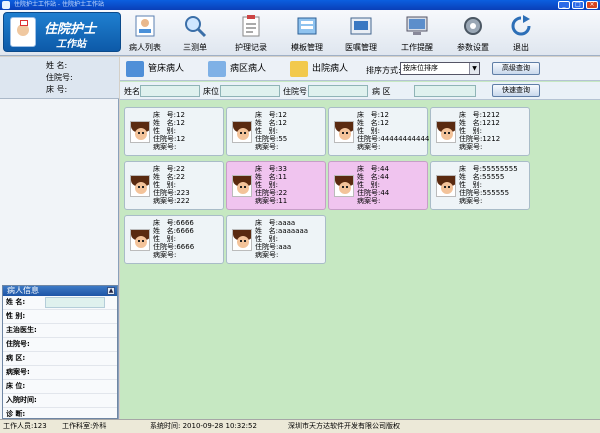  What do you see at coordinates (393, 131) in the screenshot?
I see `patient-card-text: 床 号:12 姓 名:12 性 别: 住院号:44444444444 病案号:` at bounding box center [393, 131].